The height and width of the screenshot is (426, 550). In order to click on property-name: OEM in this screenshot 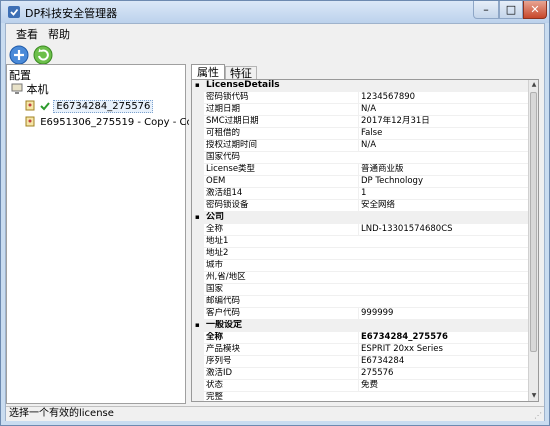, I will do `click(216, 181)`.